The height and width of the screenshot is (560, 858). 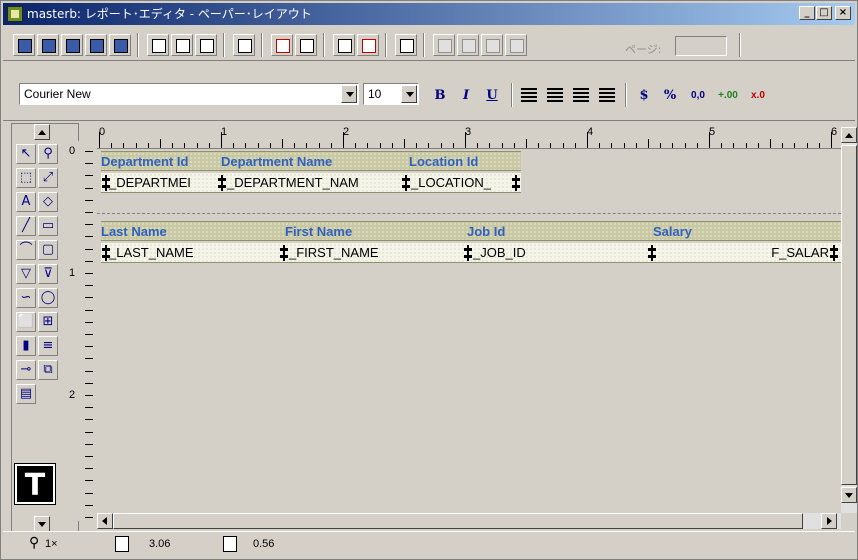 What do you see at coordinates (672, 232) in the screenshot?
I see `label-salary: Salary` at bounding box center [672, 232].